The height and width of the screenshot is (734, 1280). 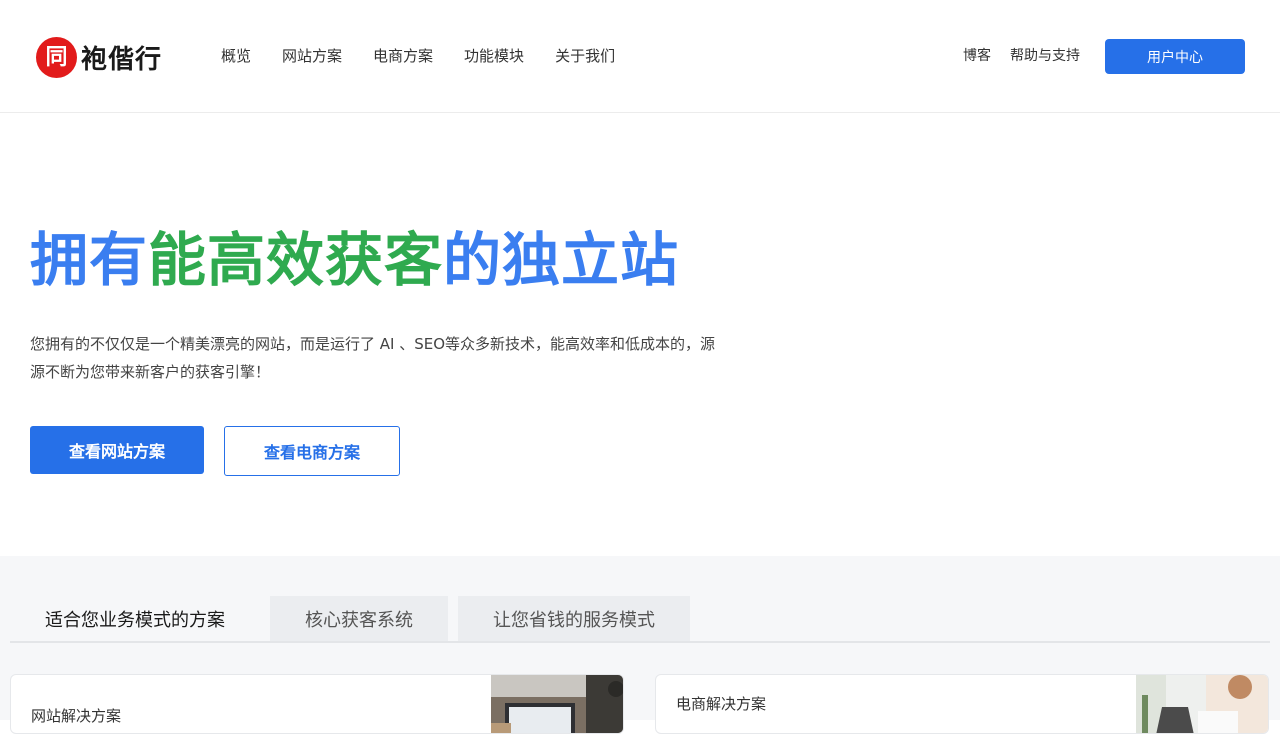 I want to click on logo-seal-icon: 同, so click(x=56, y=57).